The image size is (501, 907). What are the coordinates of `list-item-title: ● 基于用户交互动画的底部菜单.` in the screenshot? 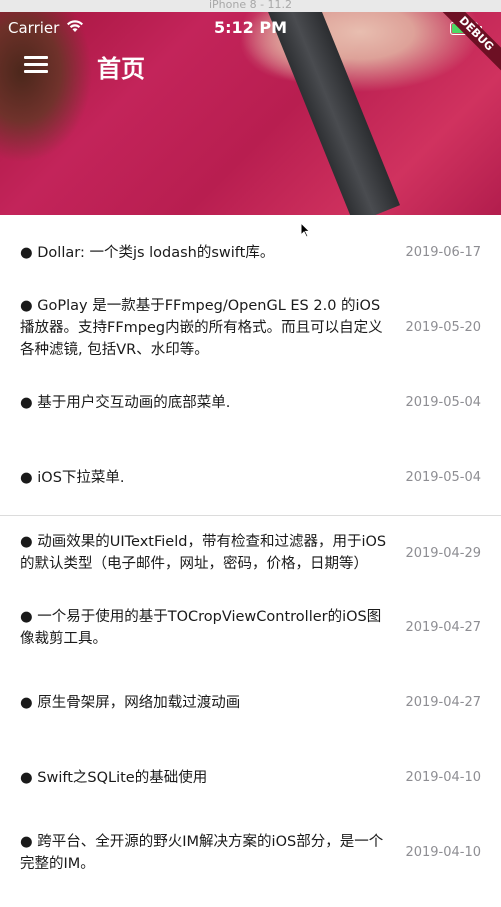 It's located at (125, 402).